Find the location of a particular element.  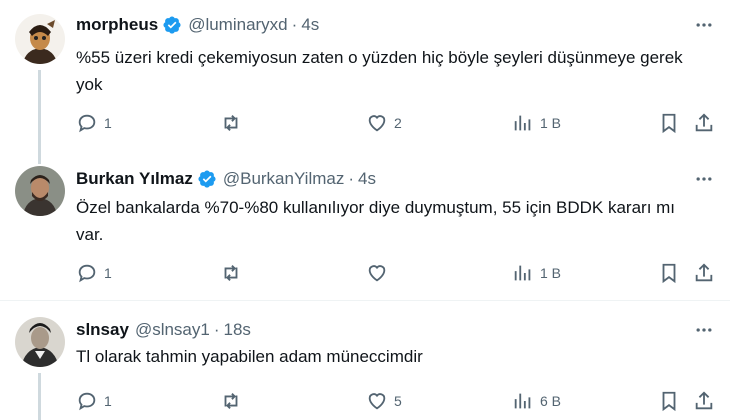

views-count: 6 B is located at coordinates (551, 401).